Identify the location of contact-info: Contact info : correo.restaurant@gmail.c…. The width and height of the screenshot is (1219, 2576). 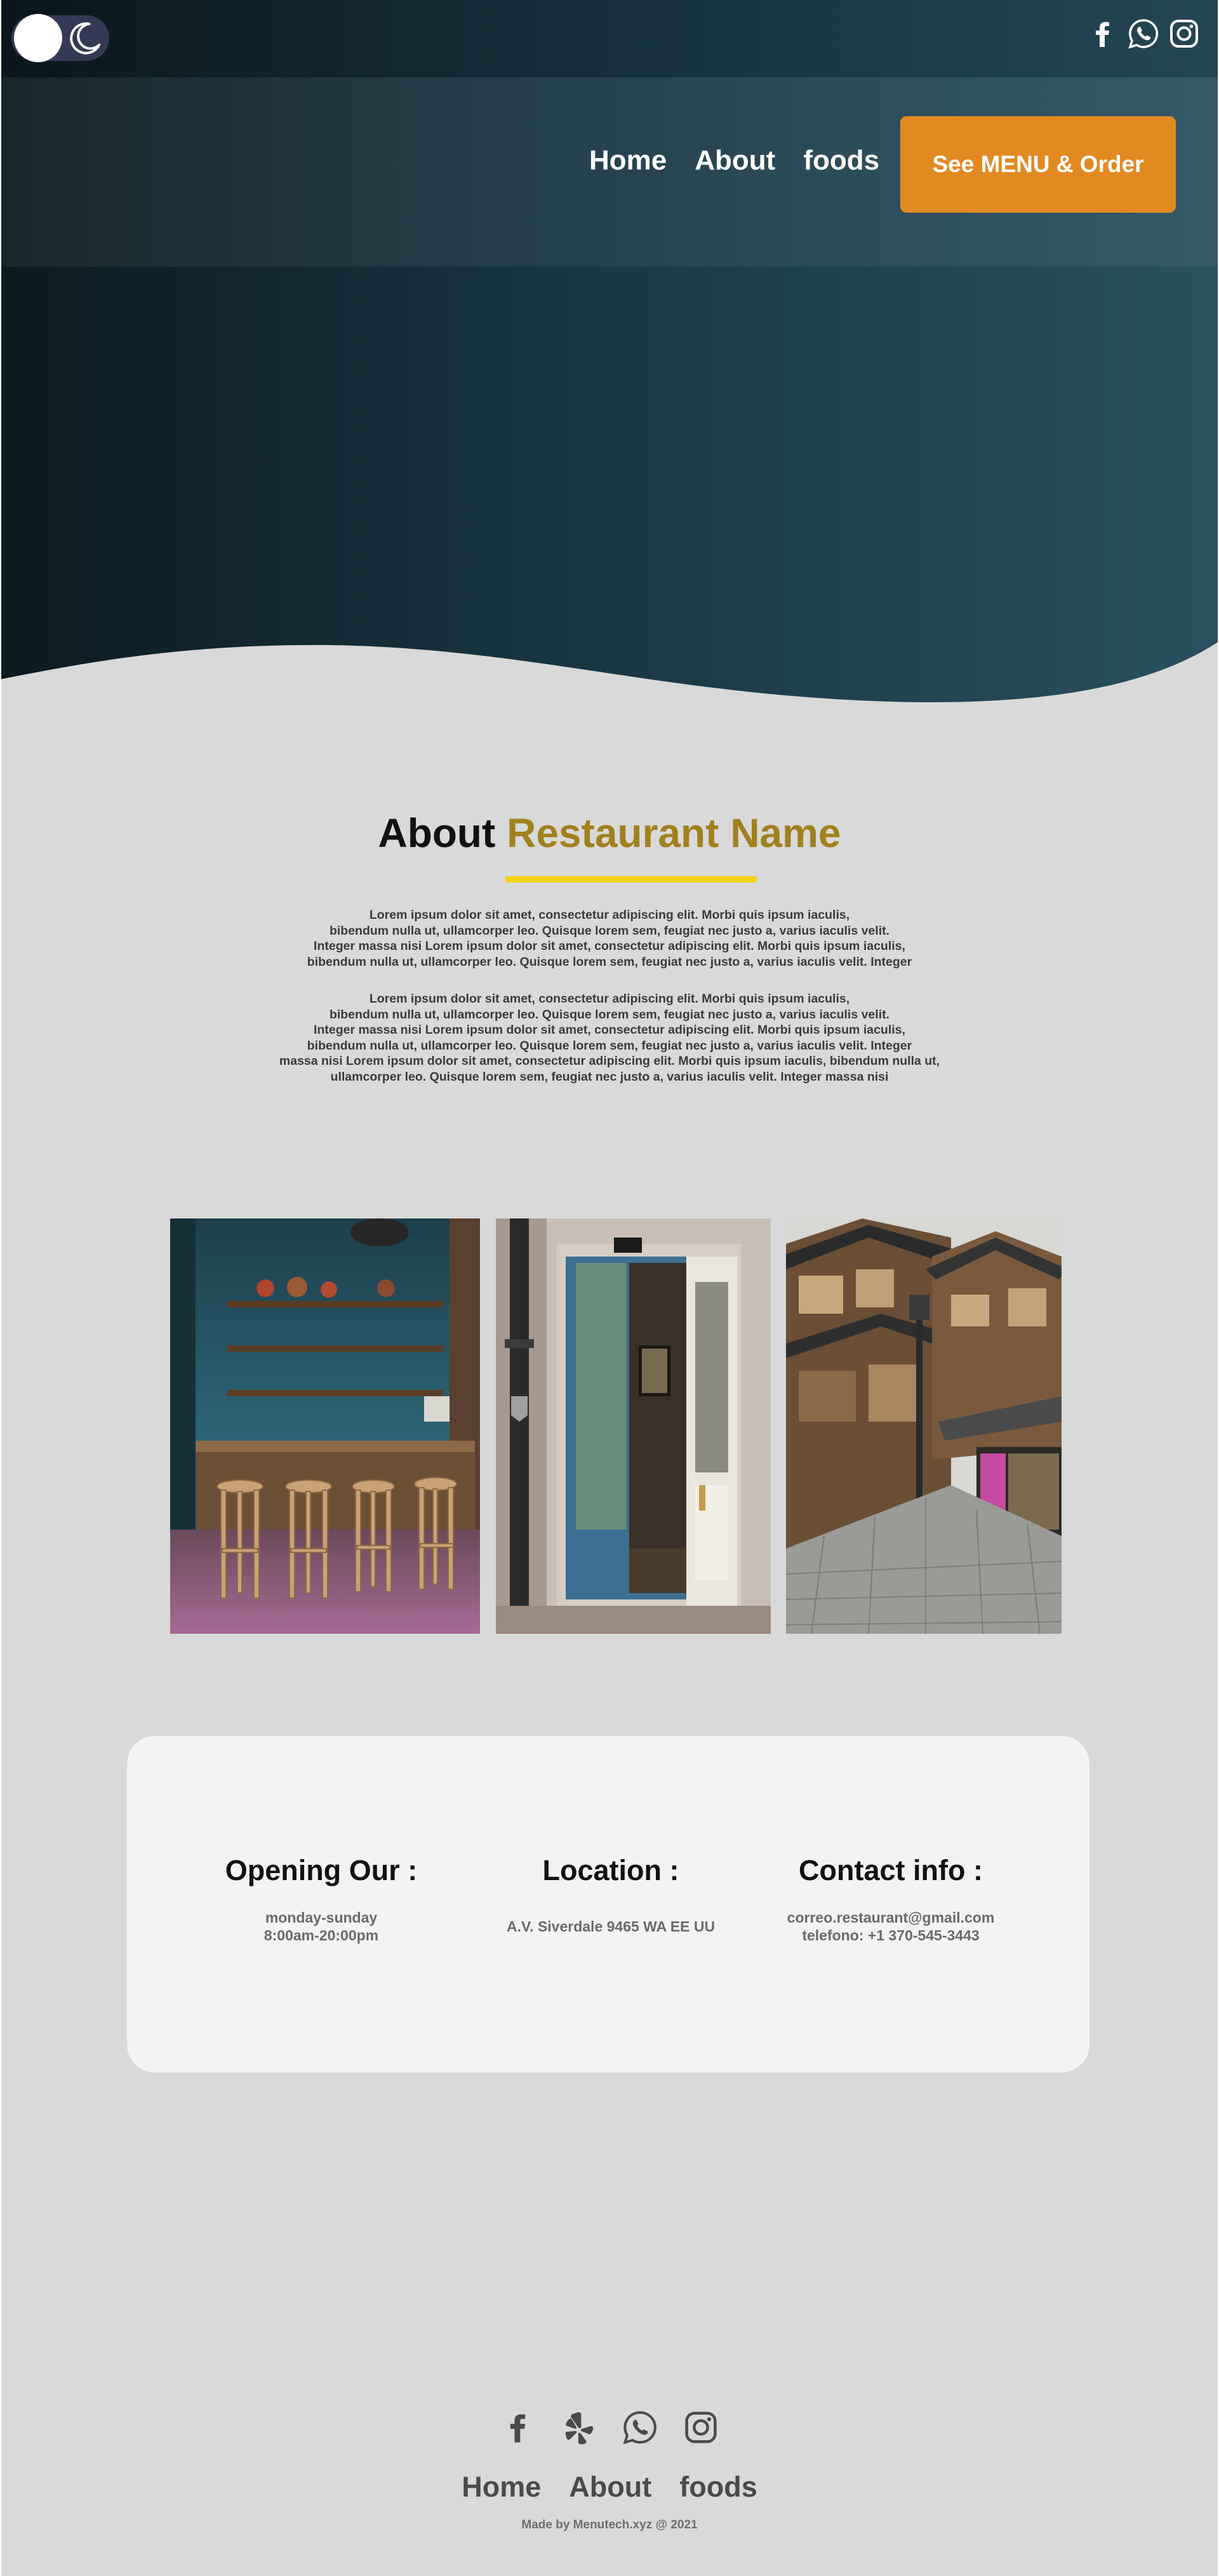
(890, 1899).